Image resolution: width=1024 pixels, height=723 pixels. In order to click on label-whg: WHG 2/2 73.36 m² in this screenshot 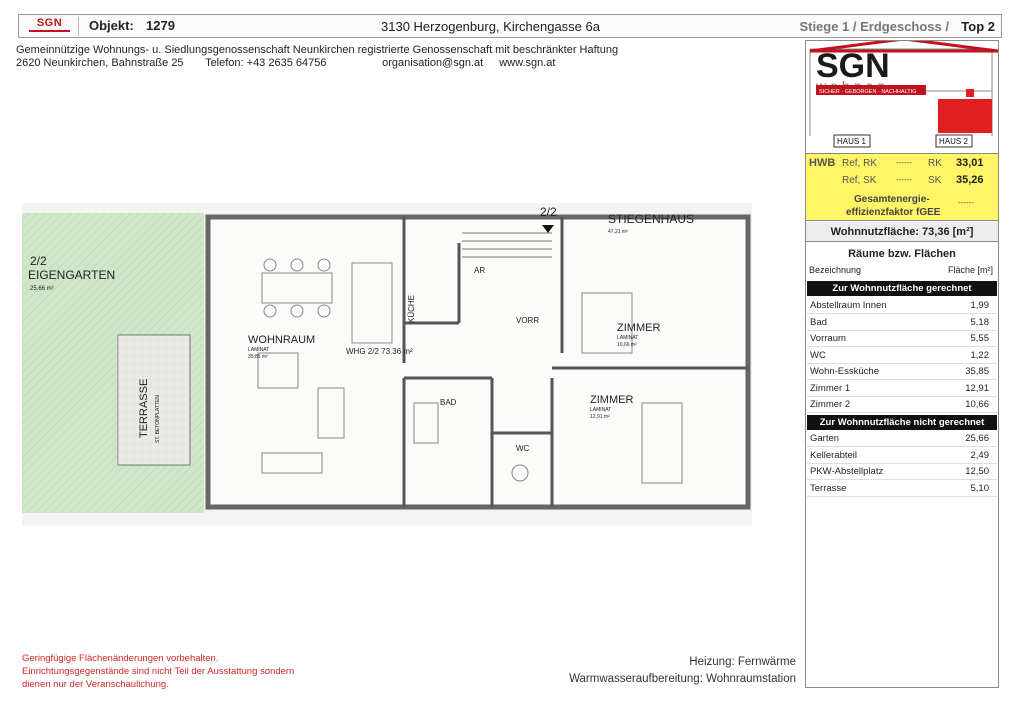, I will do `click(379, 351)`.